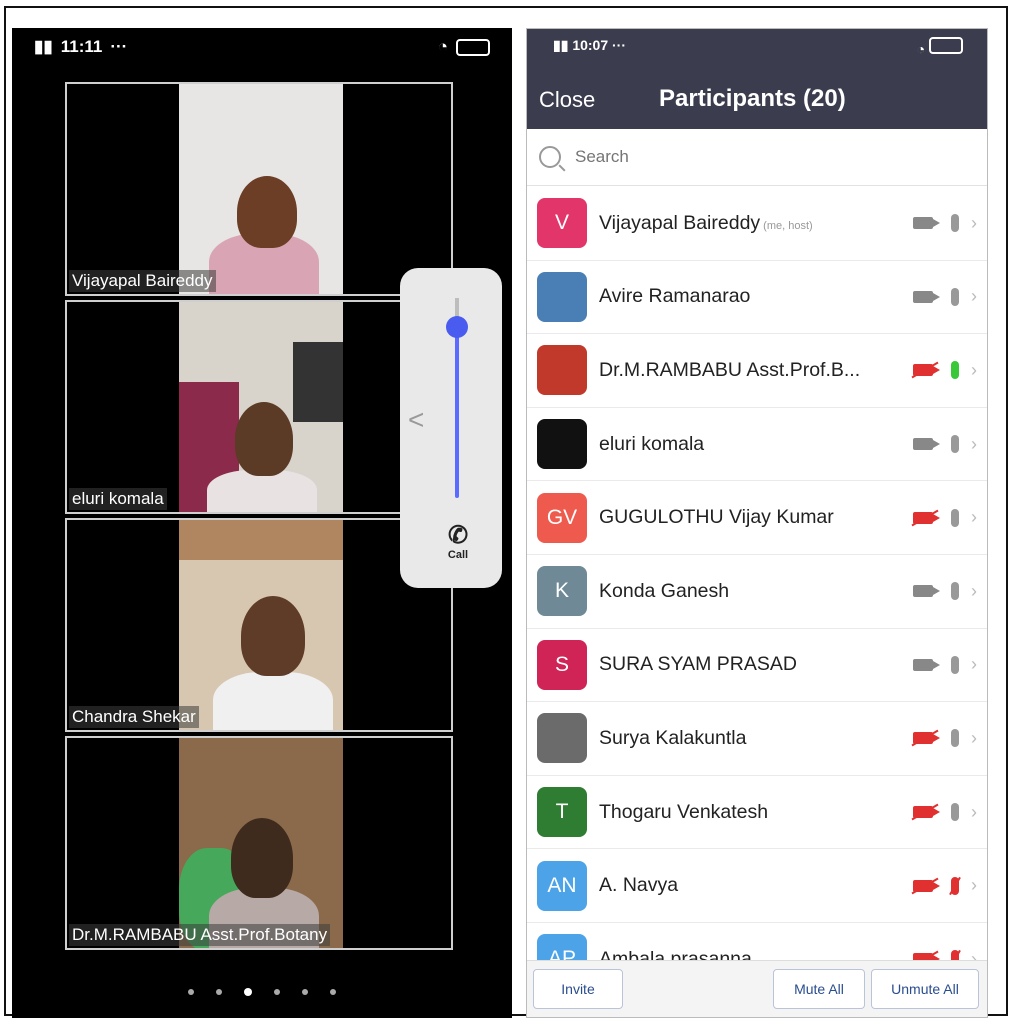  I want to click on participant-name-label: Chandra Shekar, so click(134, 717).